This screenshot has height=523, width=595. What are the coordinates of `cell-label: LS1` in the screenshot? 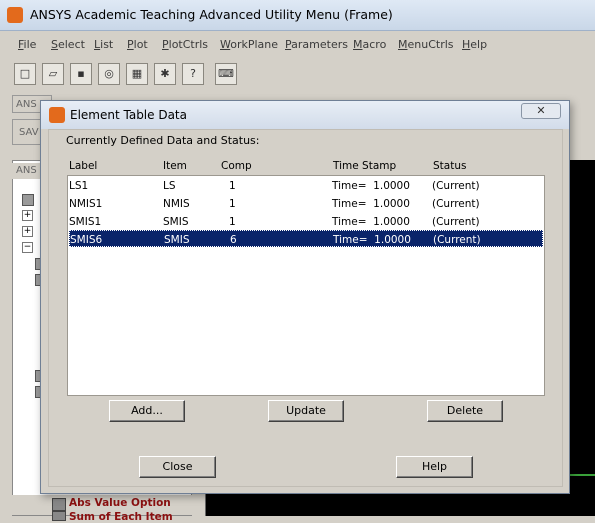 It's located at (79, 186).